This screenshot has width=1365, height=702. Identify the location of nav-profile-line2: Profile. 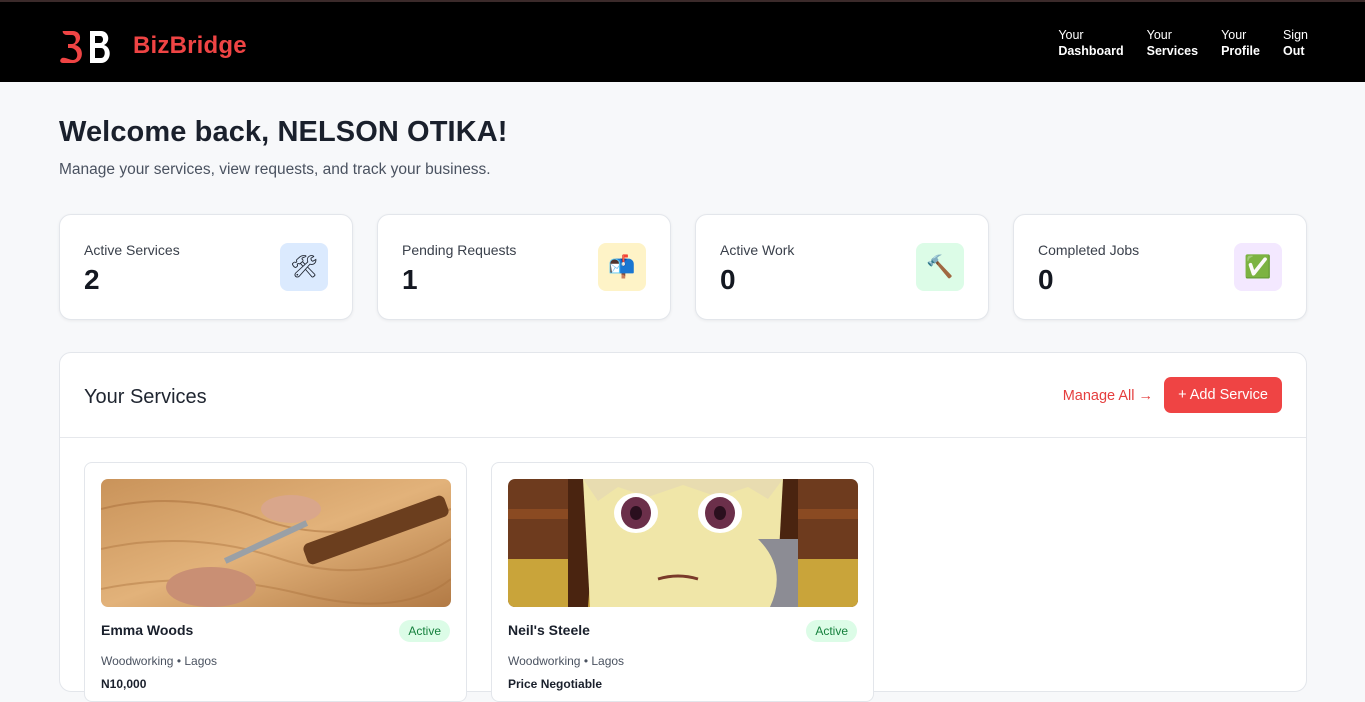
(1240, 50).